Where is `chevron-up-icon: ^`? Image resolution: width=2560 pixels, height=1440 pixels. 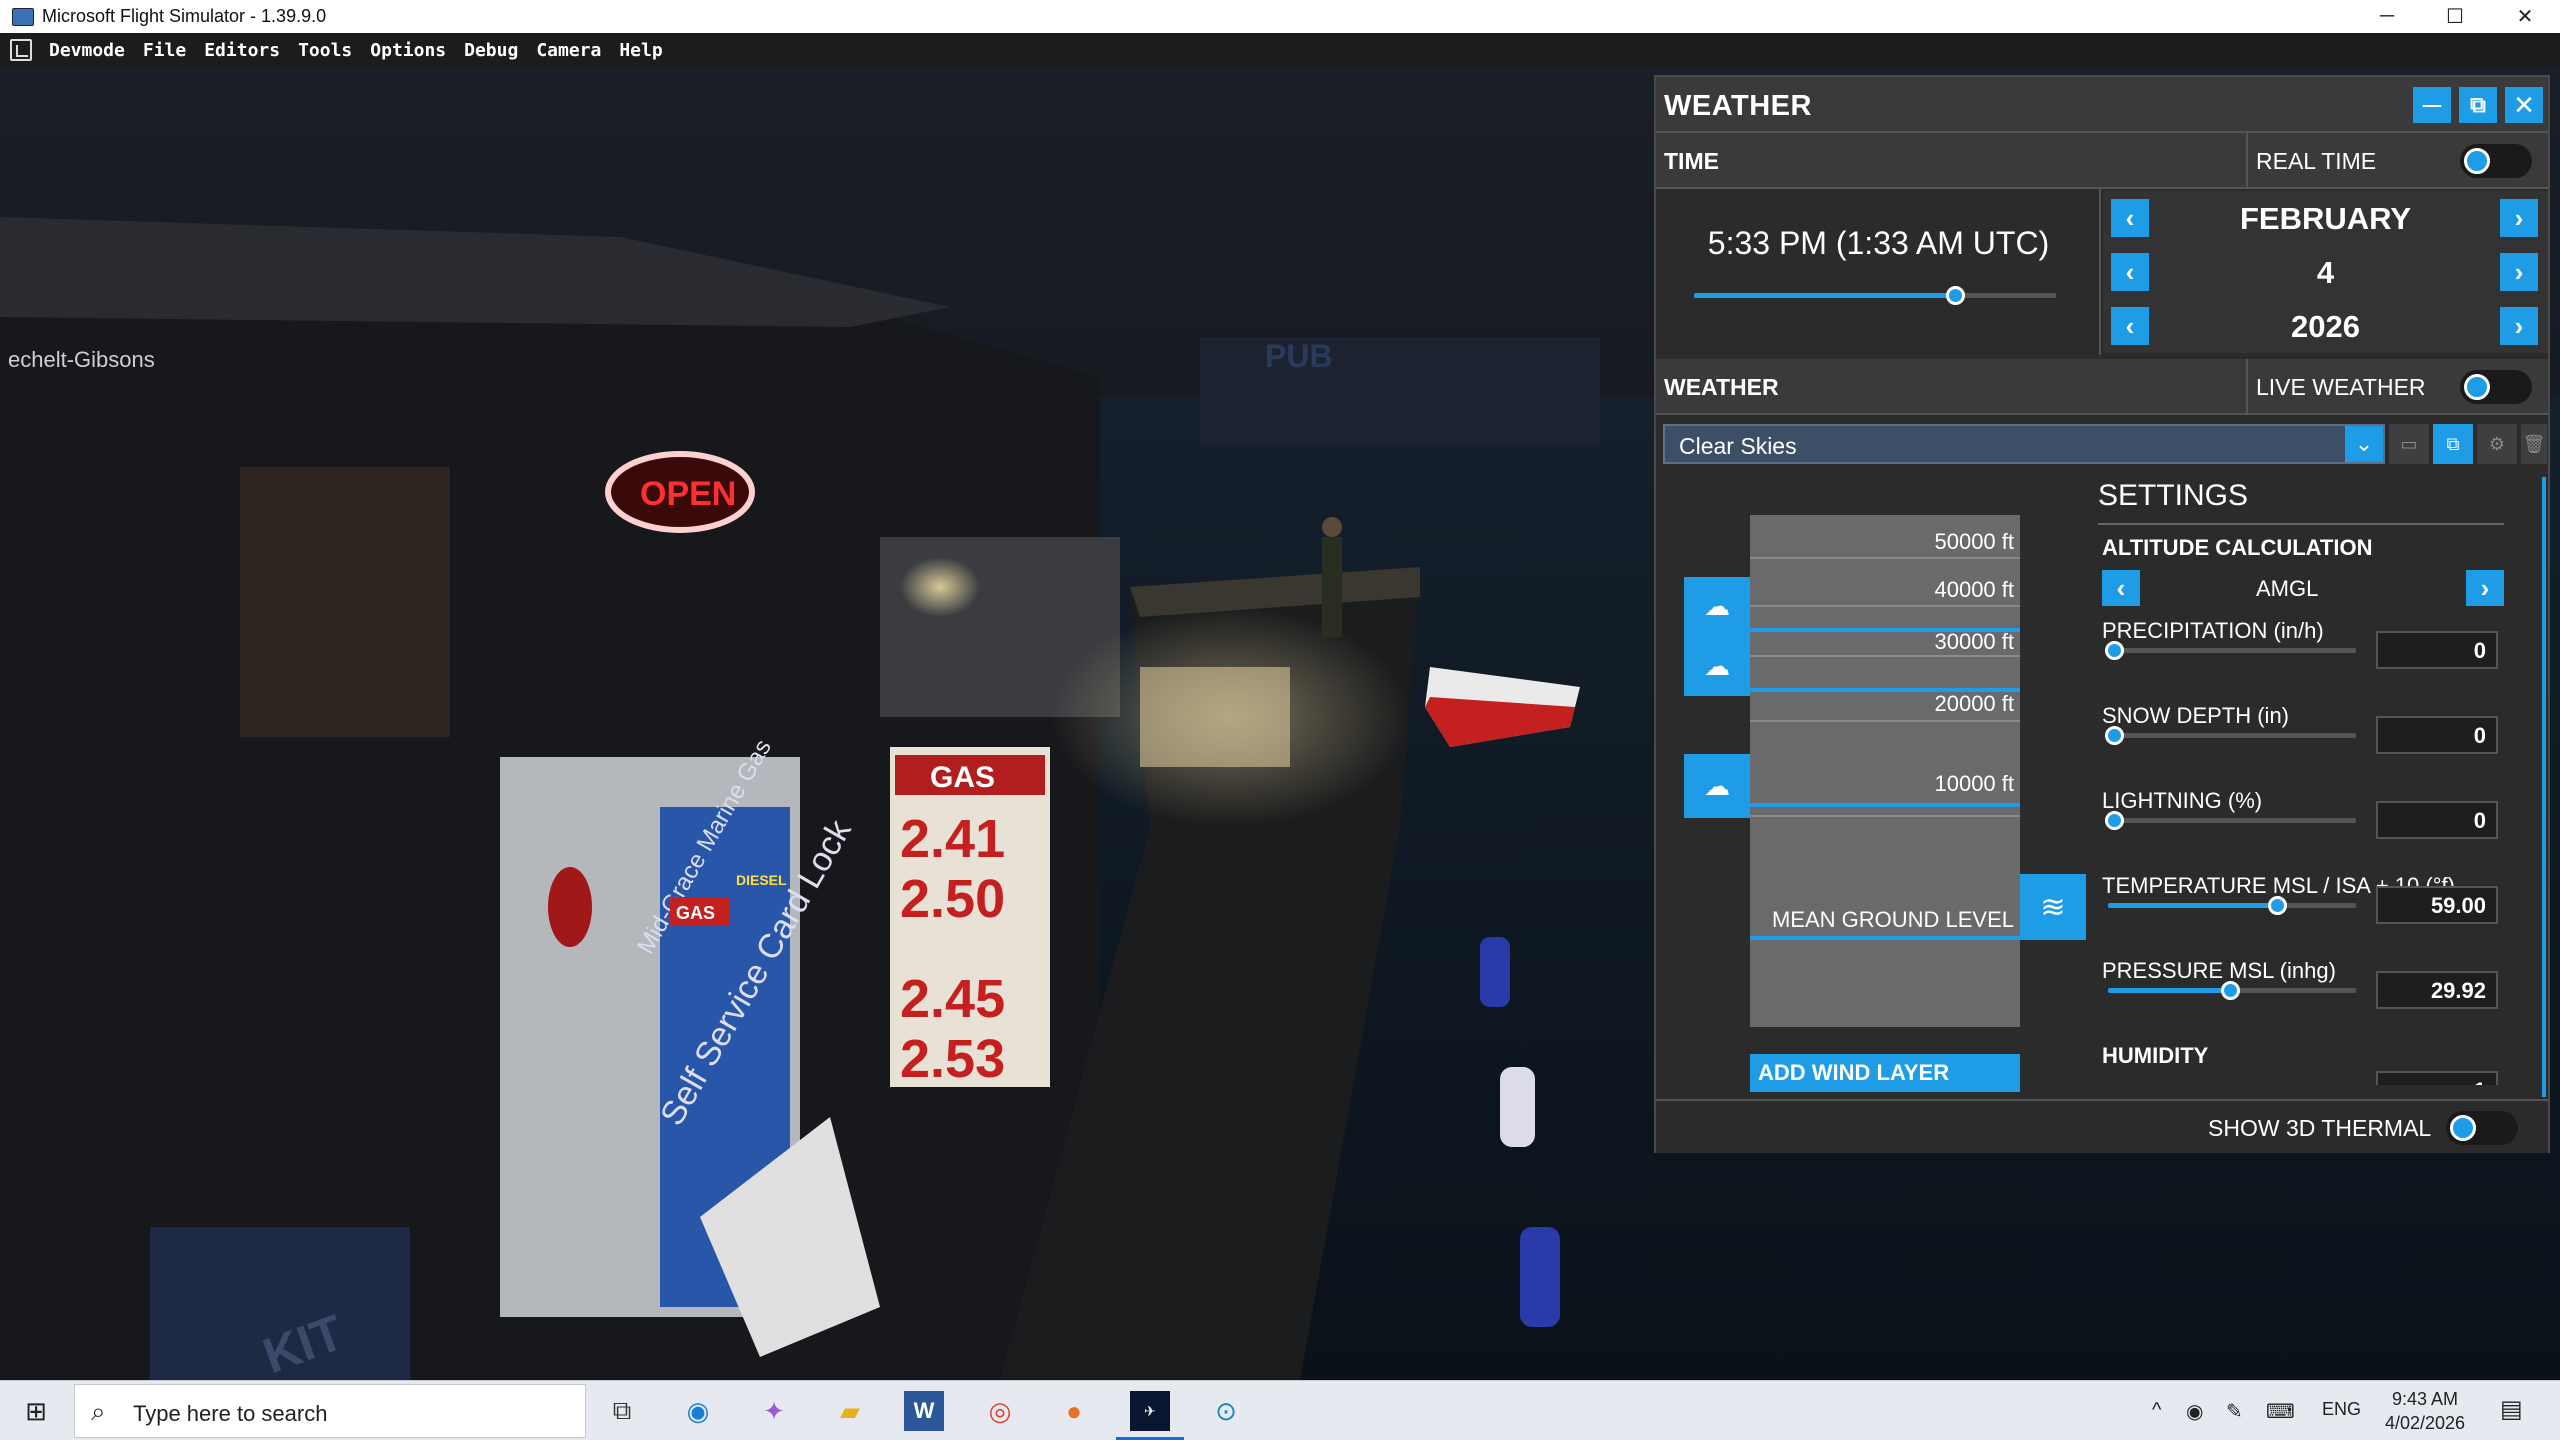 chevron-up-icon: ^ is located at coordinates (2156, 1410).